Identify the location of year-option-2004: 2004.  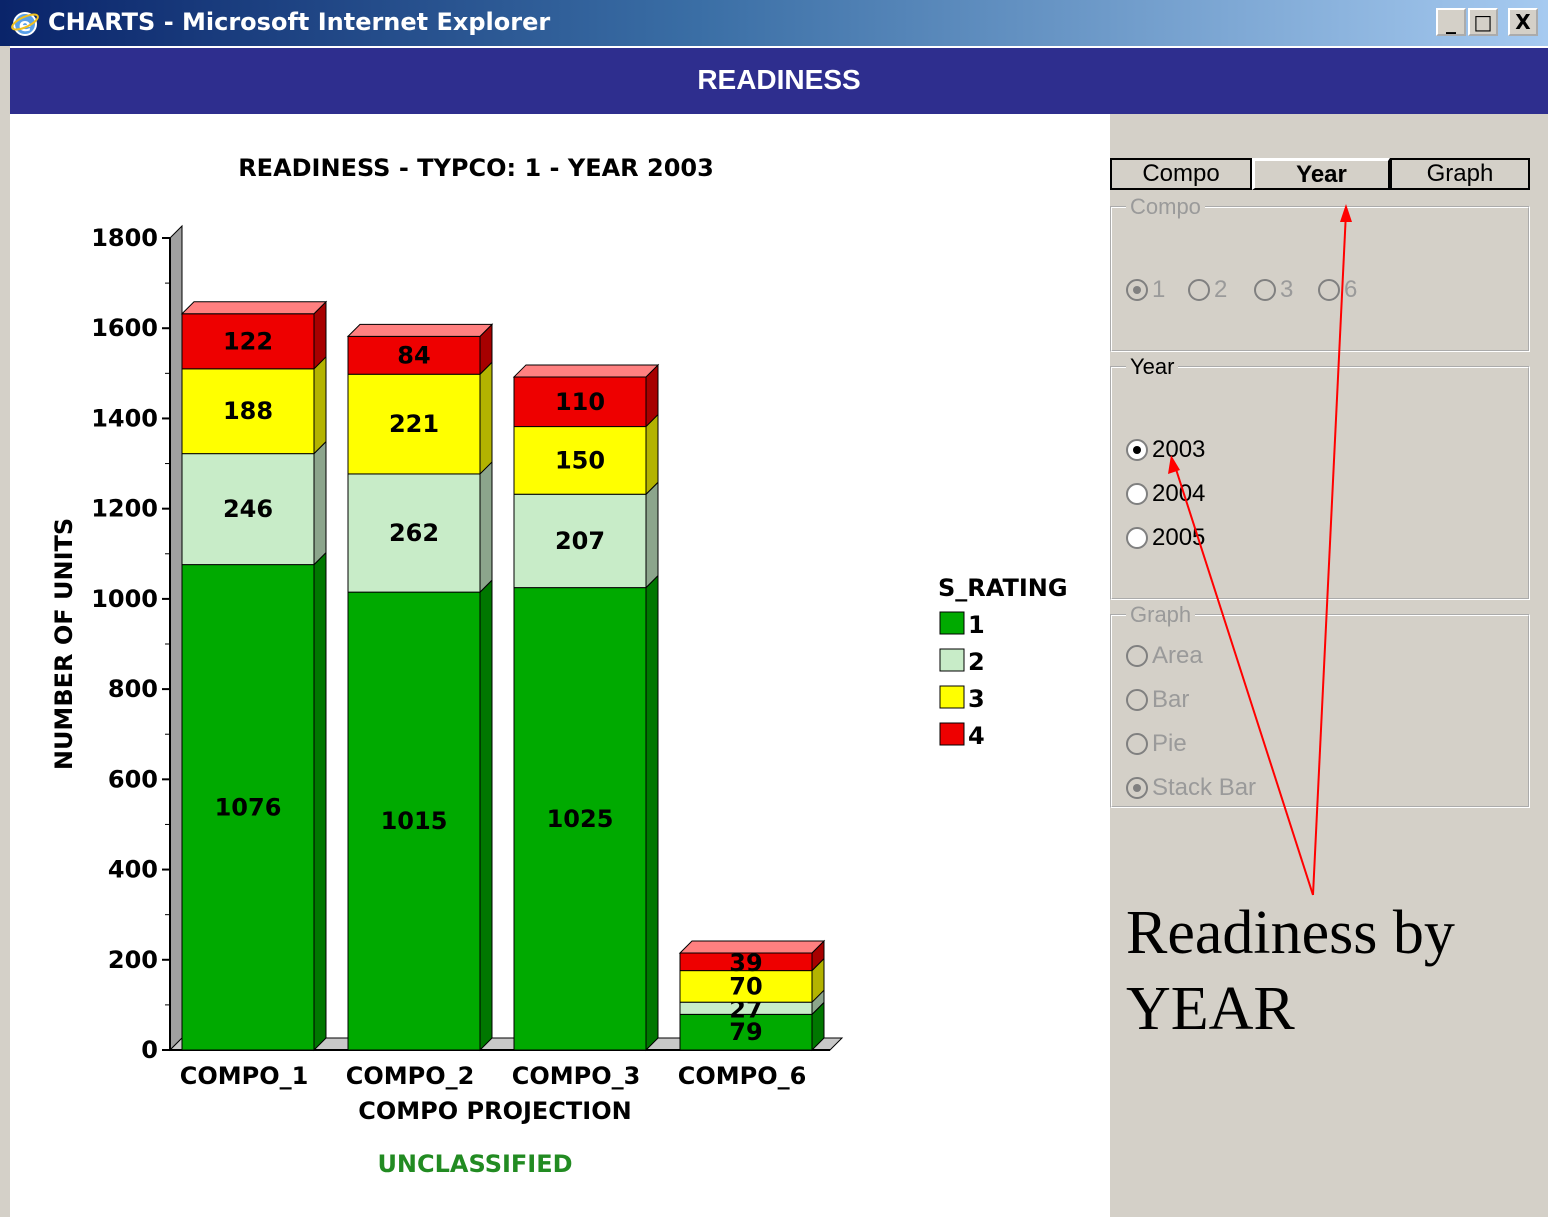
(1165, 494).